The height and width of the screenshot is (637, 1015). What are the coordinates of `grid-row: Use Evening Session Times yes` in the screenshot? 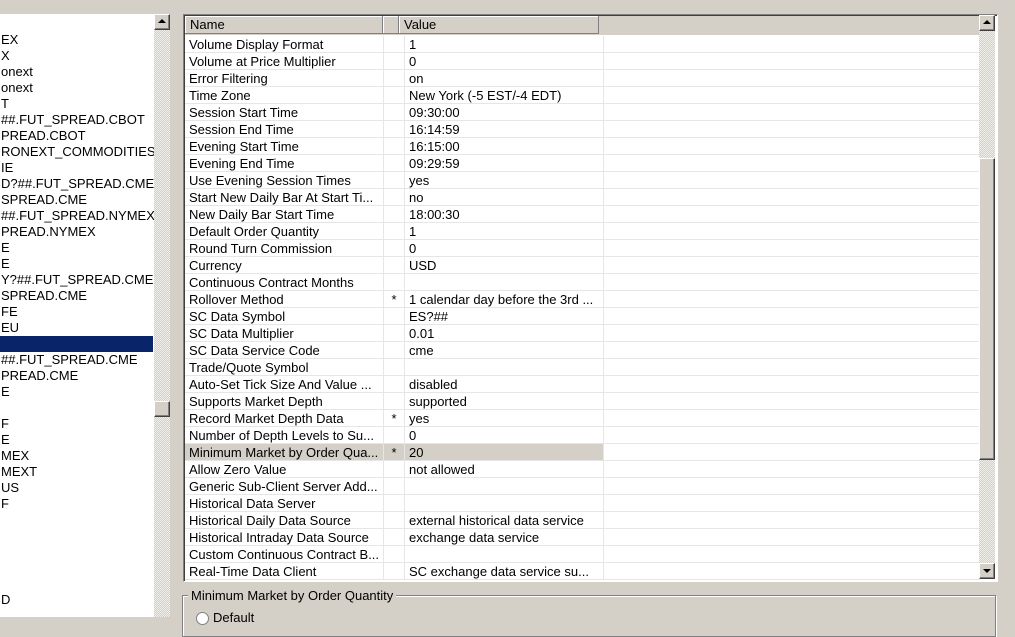 It's located at (582, 180).